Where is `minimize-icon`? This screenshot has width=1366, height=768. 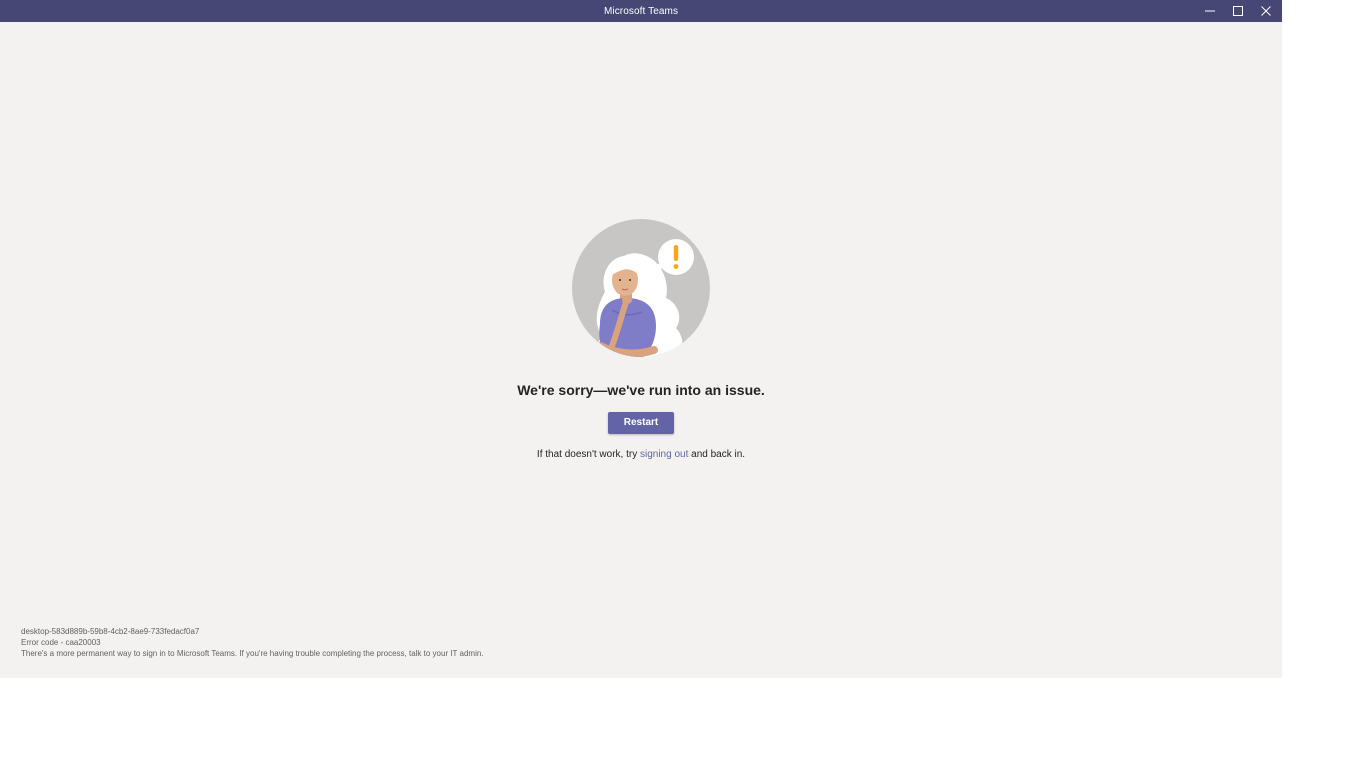
minimize-icon is located at coordinates (1210, 11).